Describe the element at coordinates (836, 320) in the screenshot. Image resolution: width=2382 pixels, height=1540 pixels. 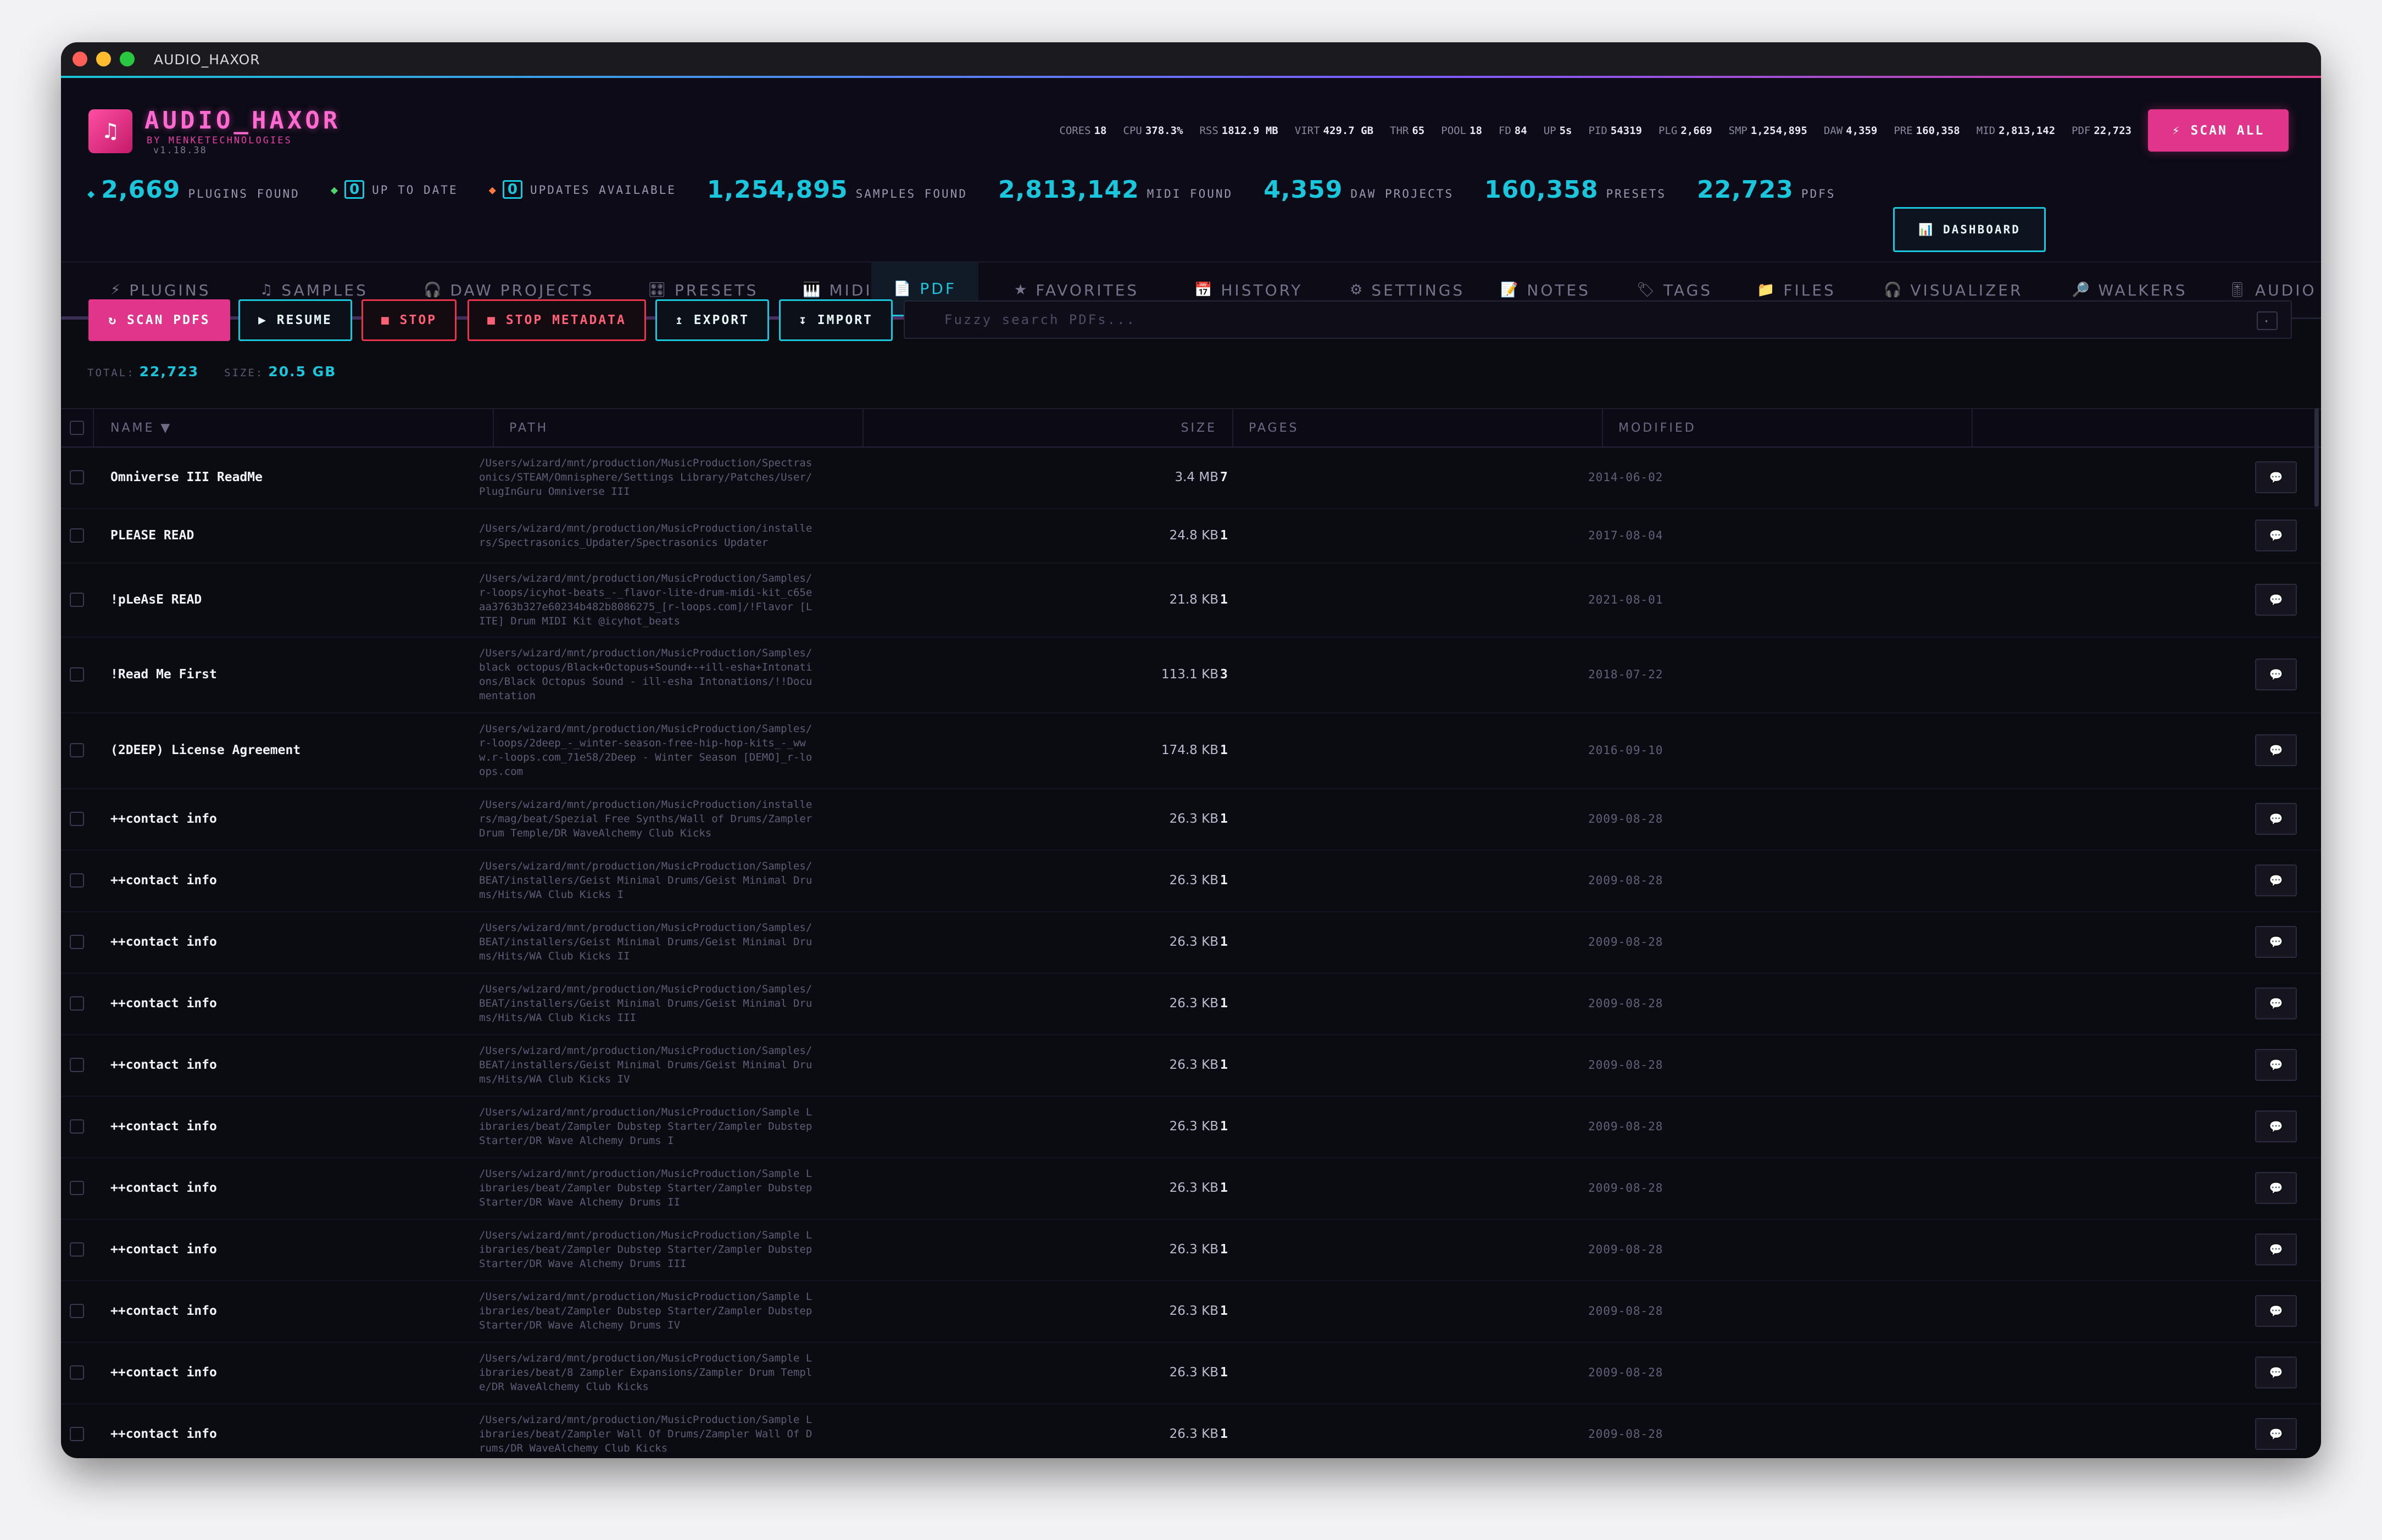
I see `import-button: ↧ IMPORT` at that location.